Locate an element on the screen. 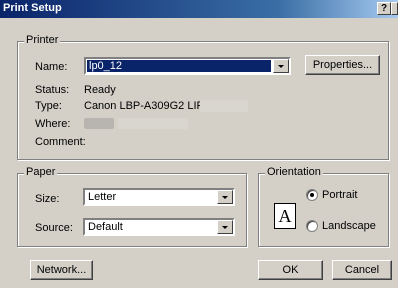 The image size is (398, 288). paper-legend: Paper is located at coordinates (41, 172).